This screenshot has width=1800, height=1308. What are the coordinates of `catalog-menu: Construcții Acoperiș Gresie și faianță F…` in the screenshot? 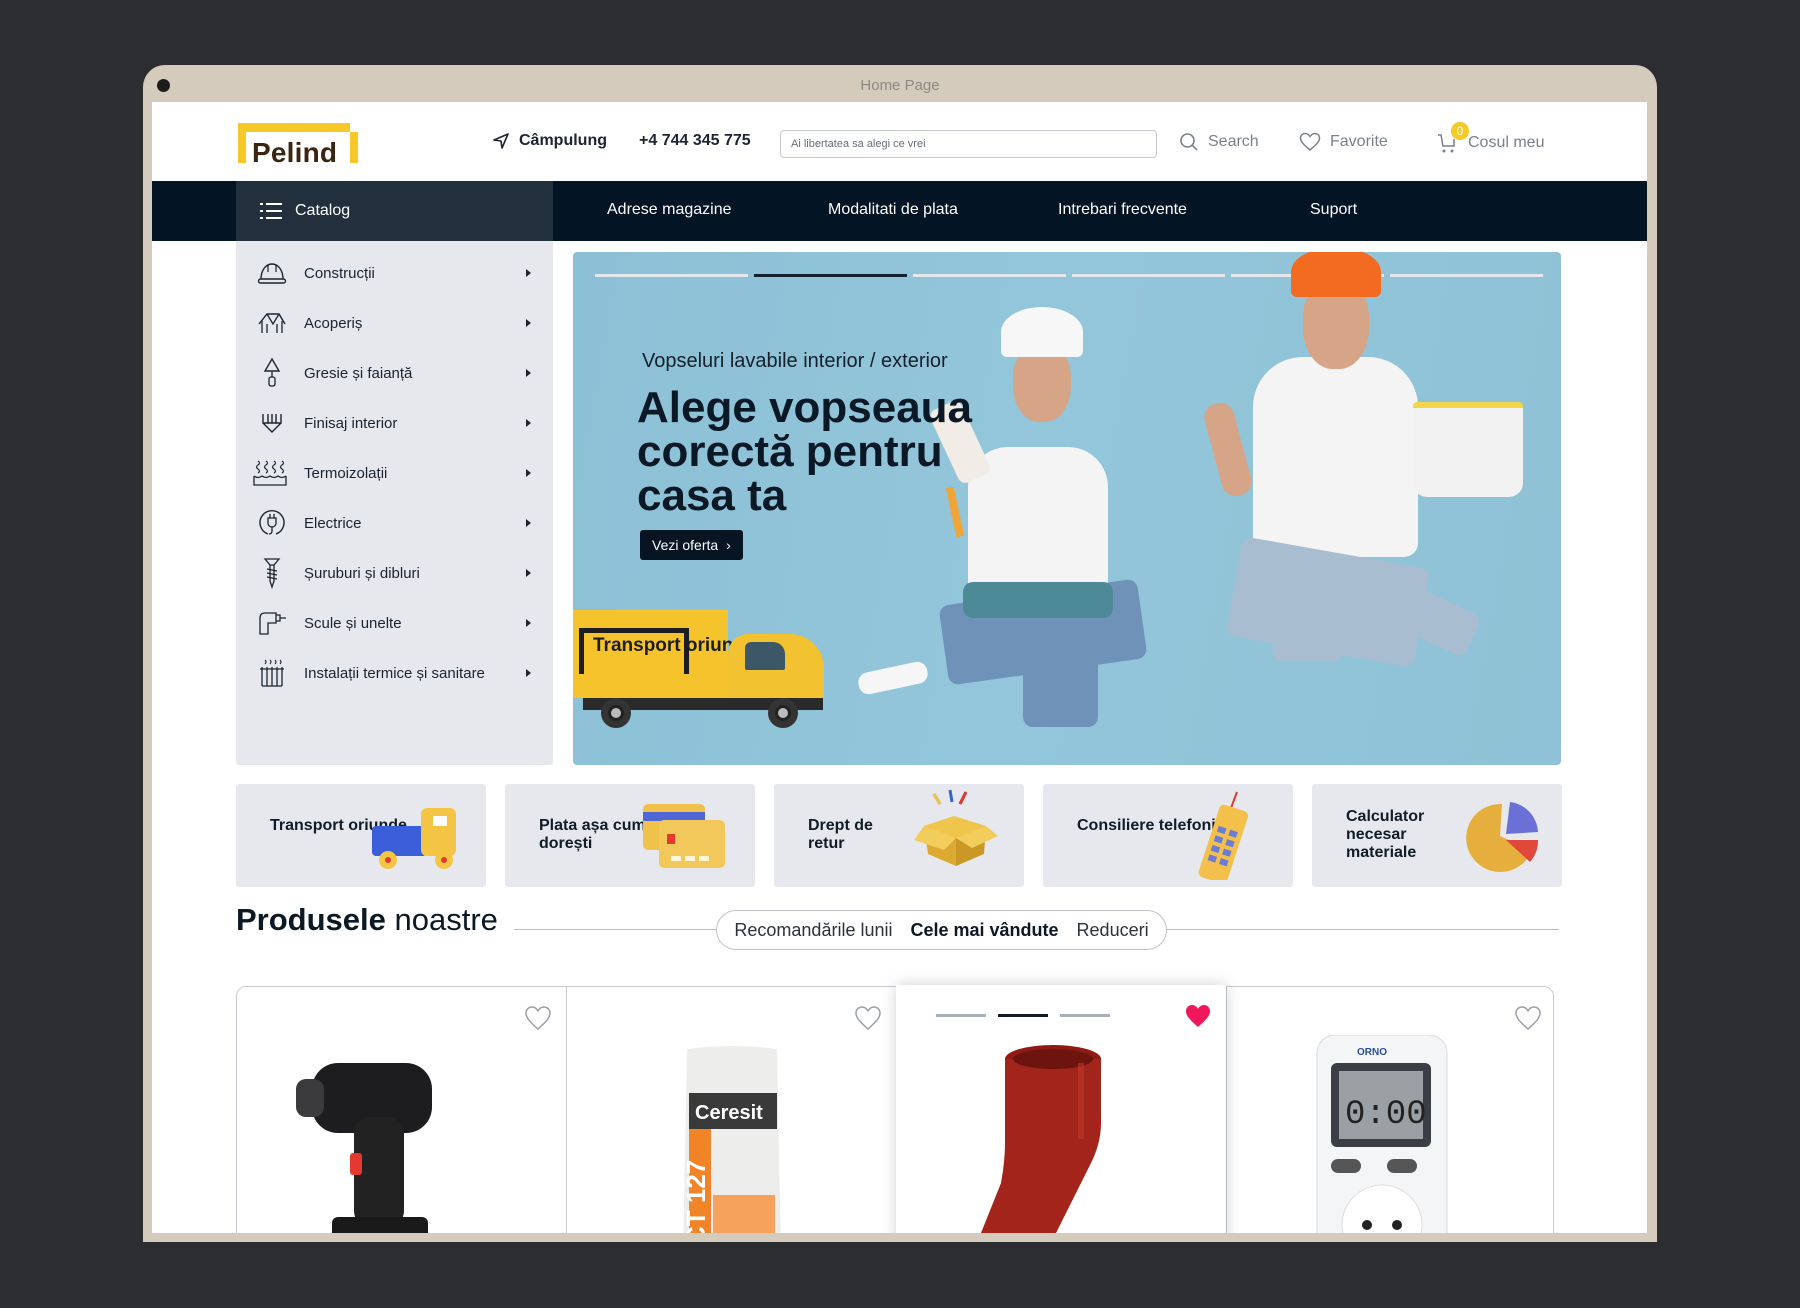 It's located at (394, 503).